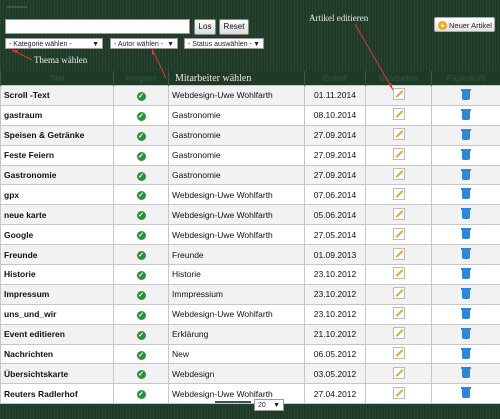  I want to click on arrowhead-edit, so click(390, 86).